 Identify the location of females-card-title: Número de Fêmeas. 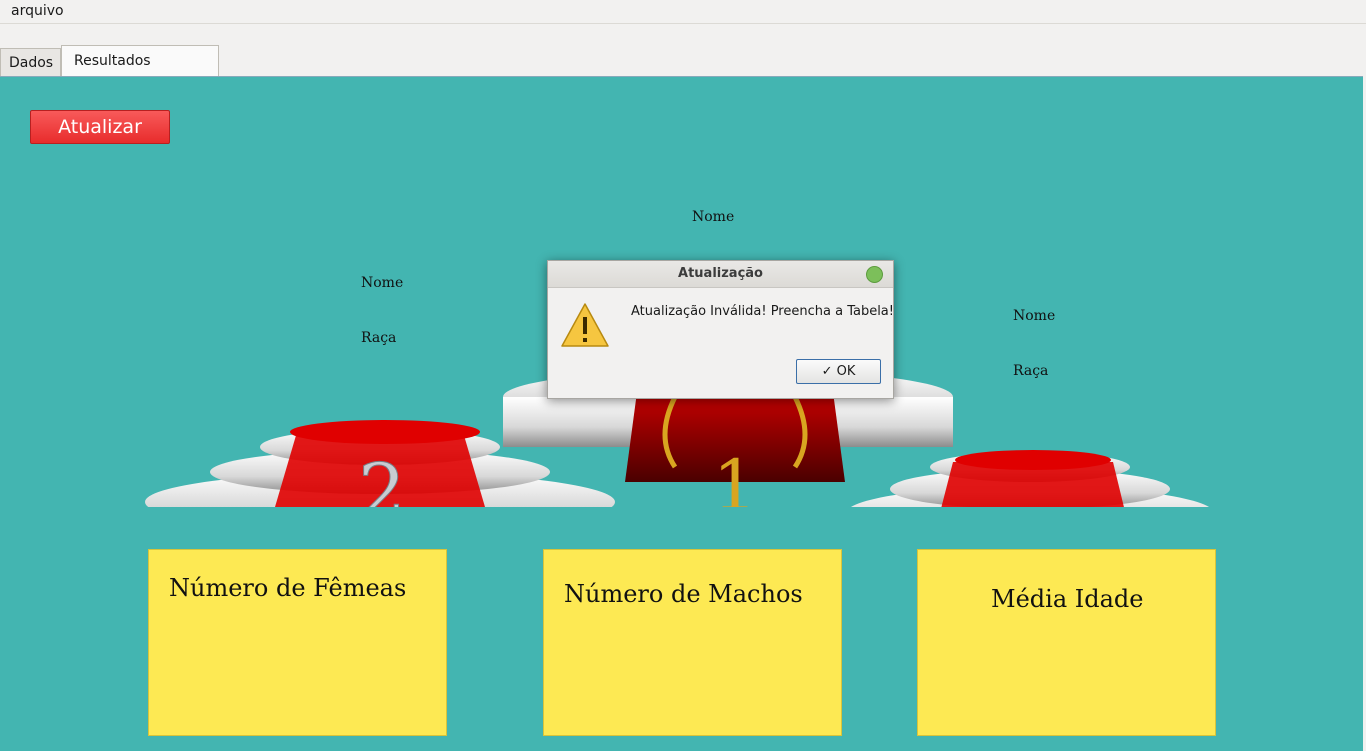
(288, 588).